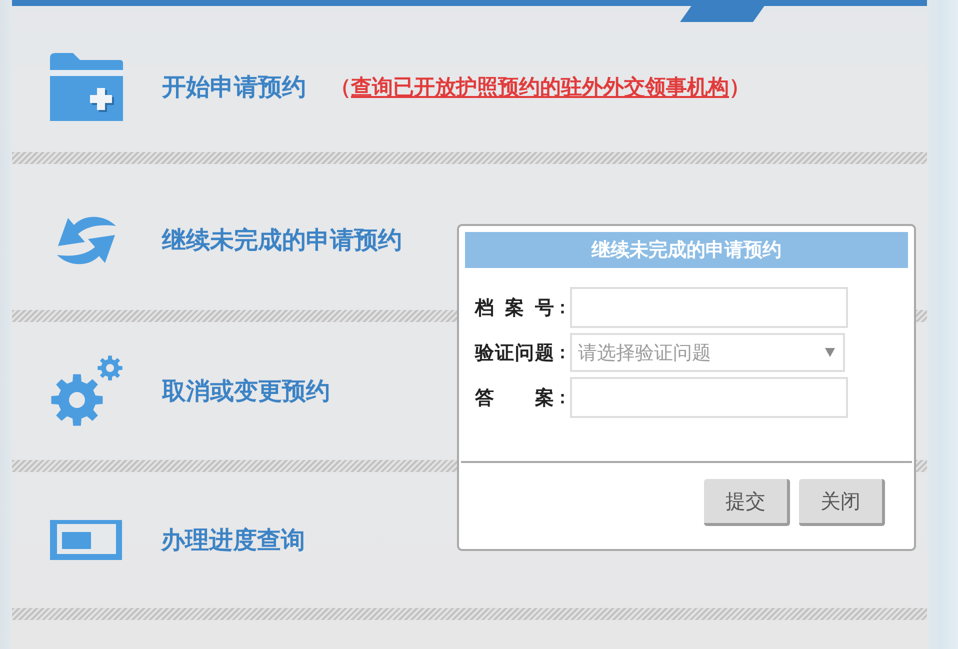 The height and width of the screenshot is (649, 958). I want to click on close-paren: ）, so click(739, 87).